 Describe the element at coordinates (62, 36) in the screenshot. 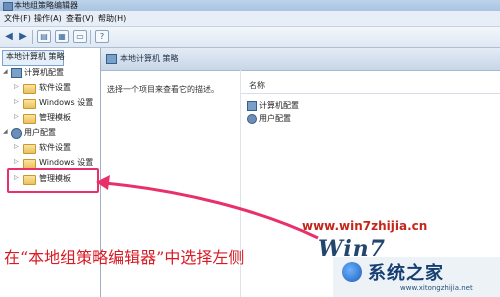

I see `show-hide-tree-icon: ▦` at that location.